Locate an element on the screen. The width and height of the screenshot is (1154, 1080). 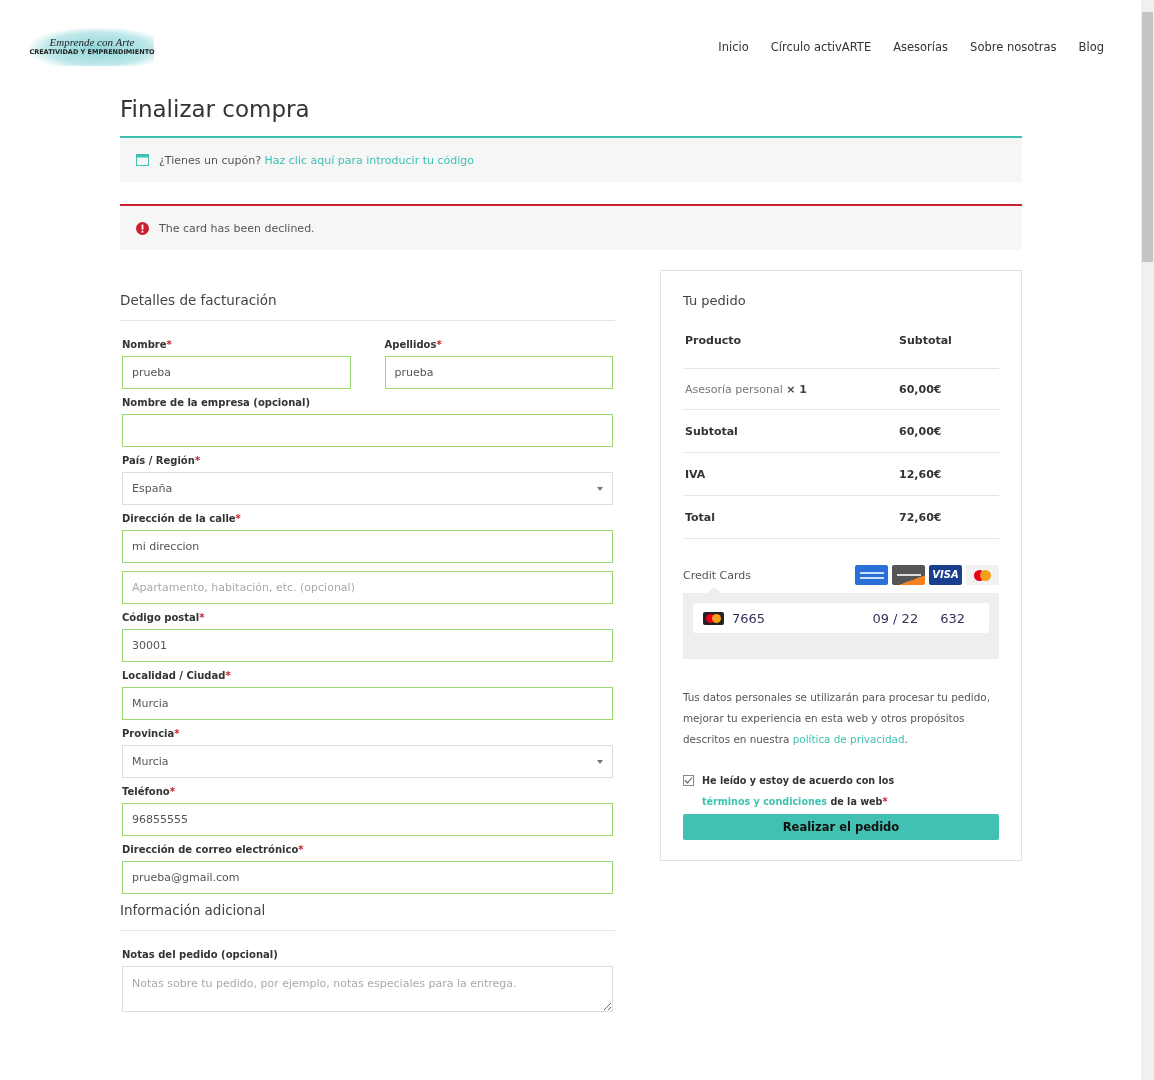
window-icon is located at coordinates (142, 160).